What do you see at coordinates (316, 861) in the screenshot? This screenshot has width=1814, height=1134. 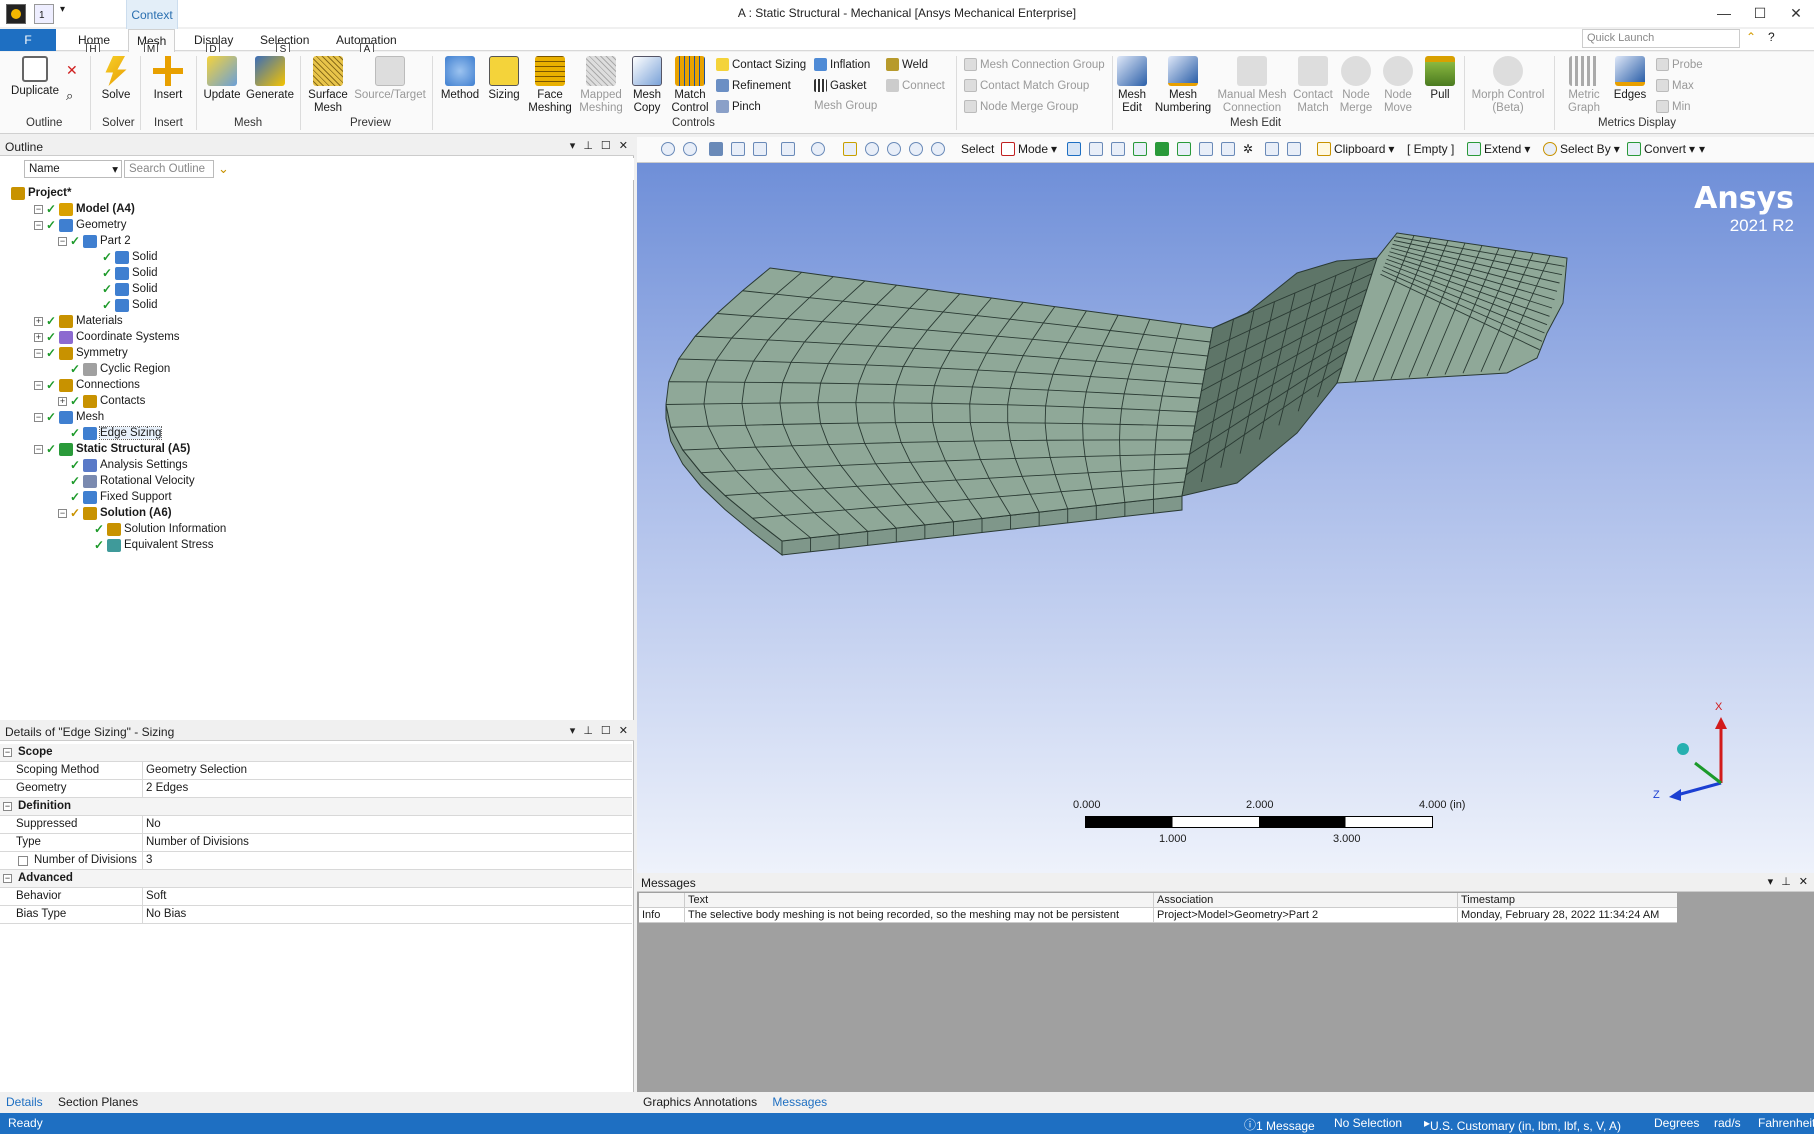 I see `details-row: Number of Divisions 3` at bounding box center [316, 861].